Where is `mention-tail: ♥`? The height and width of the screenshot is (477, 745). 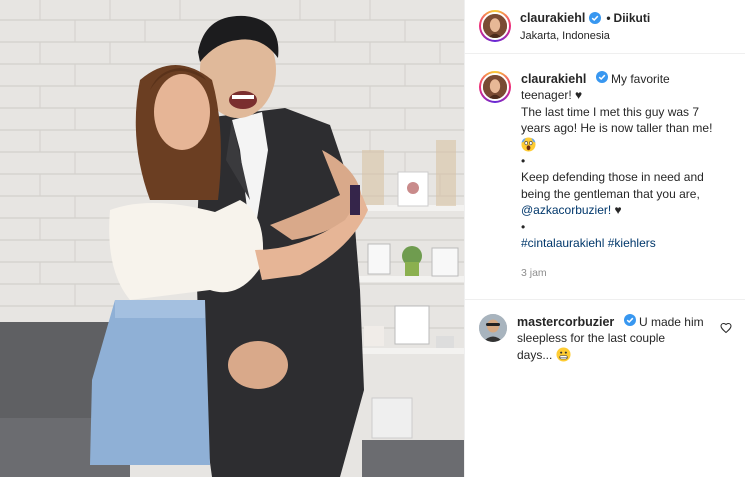 mention-tail: ♥ is located at coordinates (616, 210).